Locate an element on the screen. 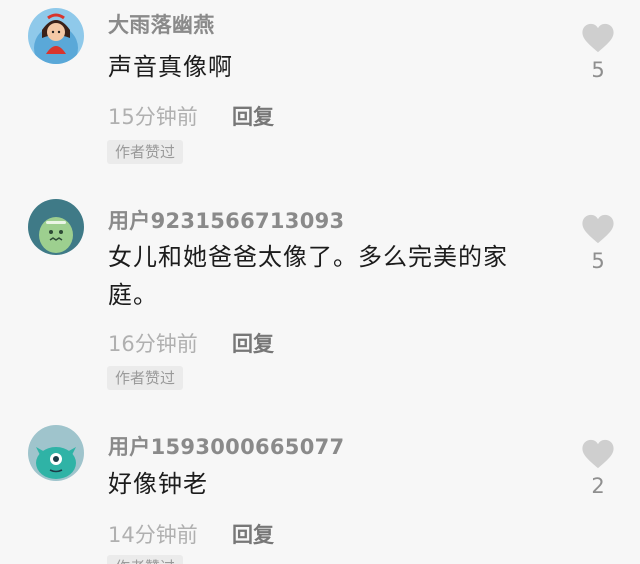 The height and width of the screenshot is (564, 640). cartoon-girl-avatar-icon is located at coordinates (56, 36).